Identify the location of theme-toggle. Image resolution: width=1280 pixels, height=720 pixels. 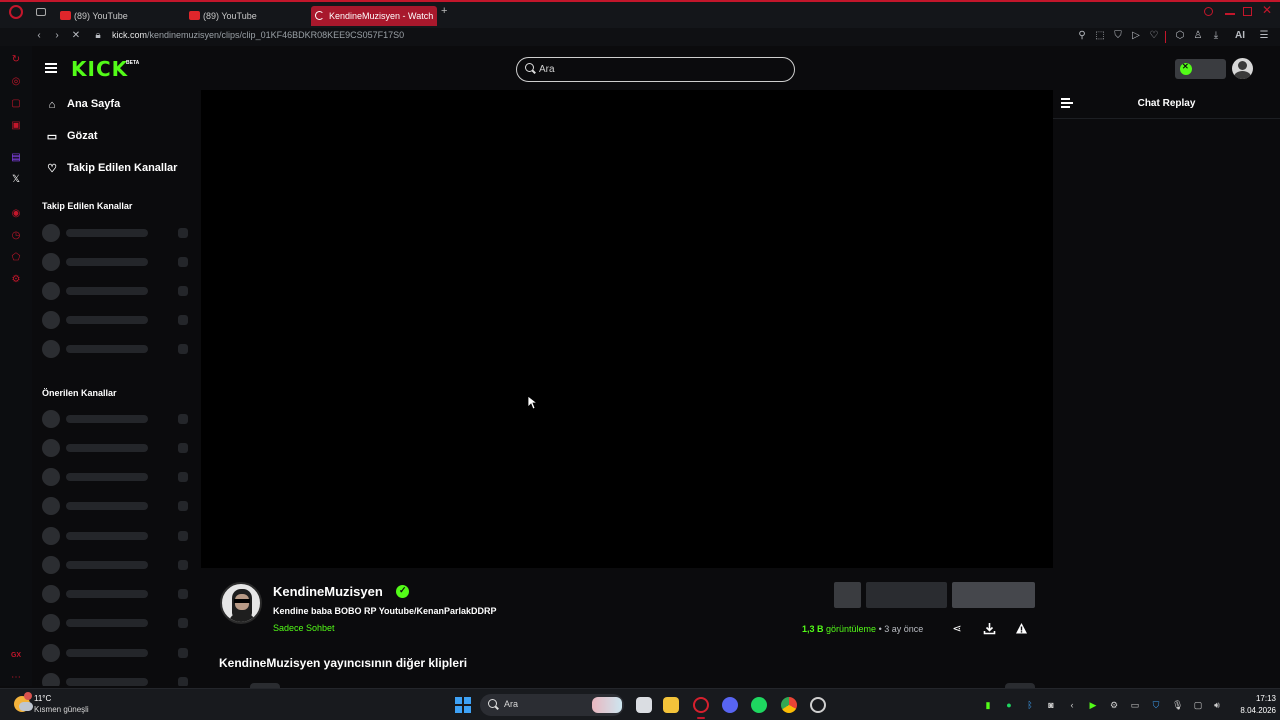
(1200, 69).